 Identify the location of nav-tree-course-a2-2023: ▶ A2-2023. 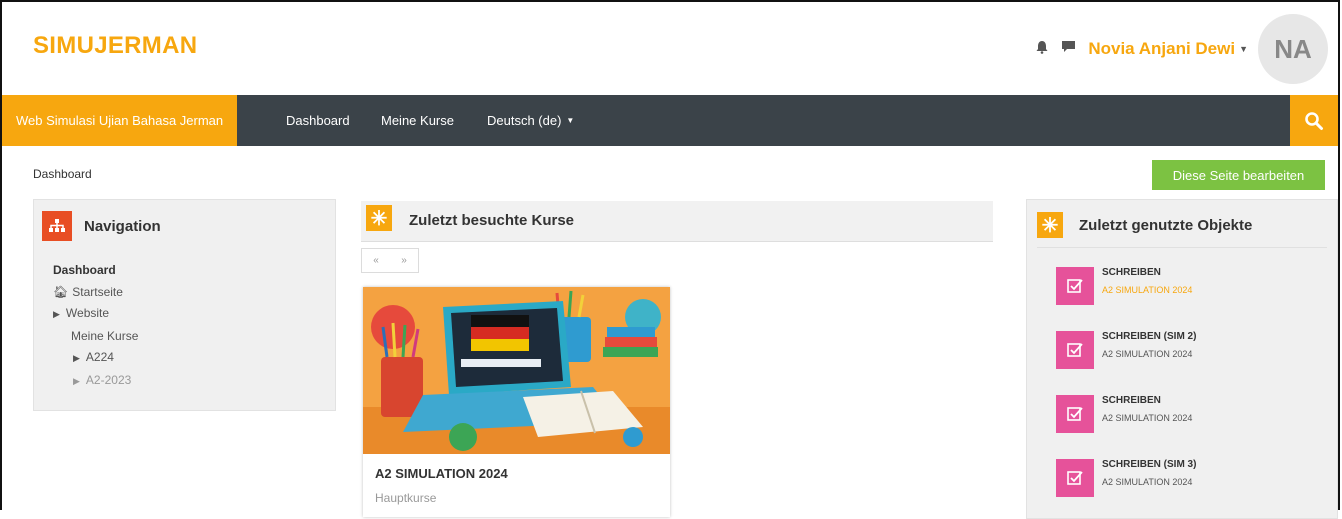
(95, 381).